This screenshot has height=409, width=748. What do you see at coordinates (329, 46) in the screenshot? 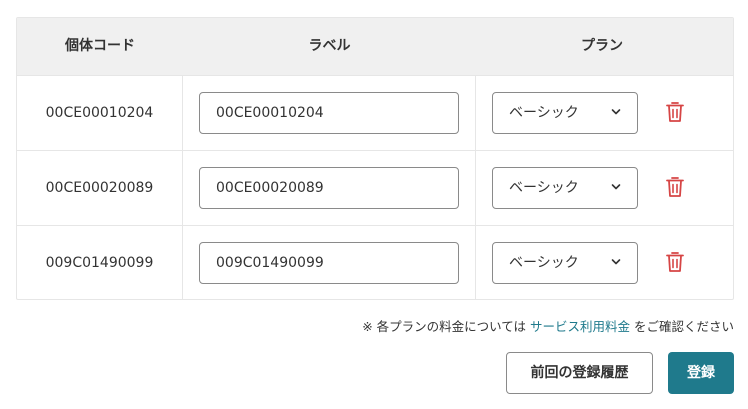
I see `header-label: ラベル` at bounding box center [329, 46].